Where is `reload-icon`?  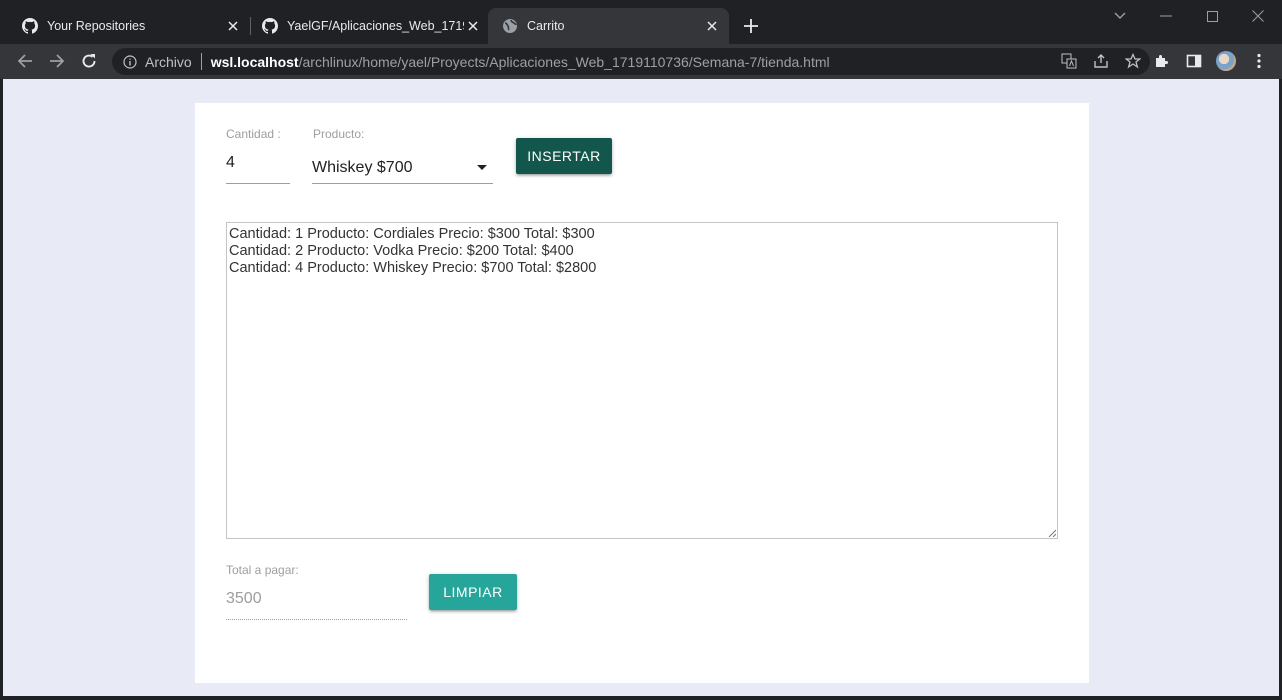 reload-icon is located at coordinates (89, 61).